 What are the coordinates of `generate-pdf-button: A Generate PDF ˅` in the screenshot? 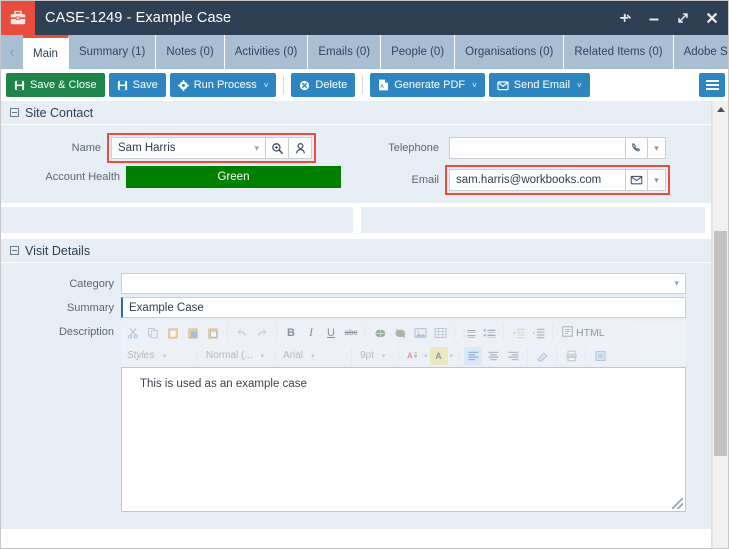 It's located at (427, 85).